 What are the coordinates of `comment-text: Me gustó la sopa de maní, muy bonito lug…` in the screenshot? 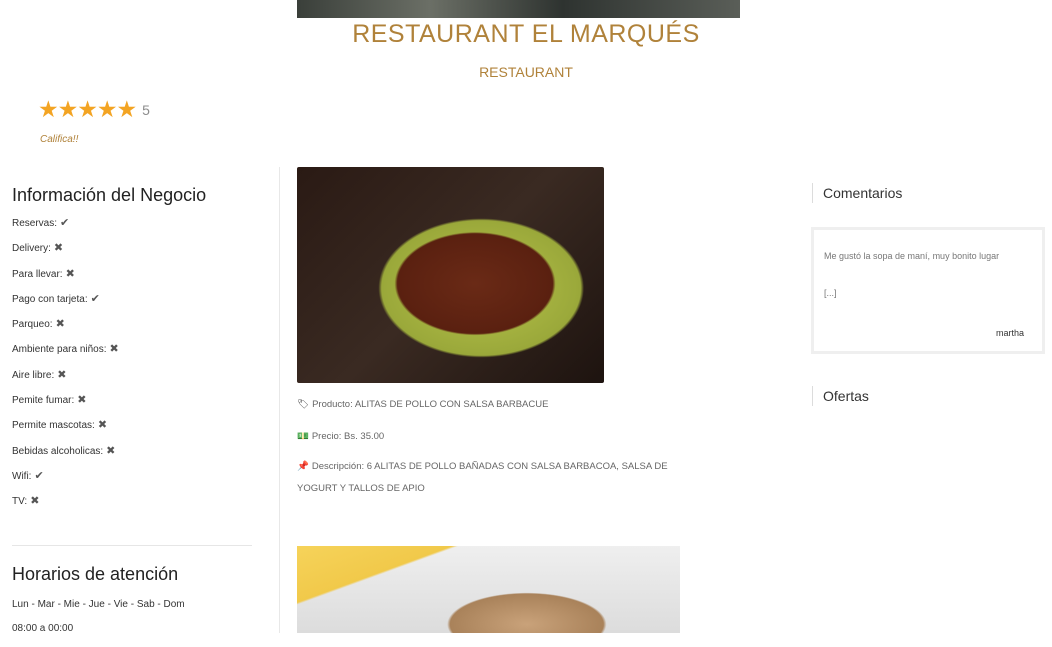 It's located at (912, 256).